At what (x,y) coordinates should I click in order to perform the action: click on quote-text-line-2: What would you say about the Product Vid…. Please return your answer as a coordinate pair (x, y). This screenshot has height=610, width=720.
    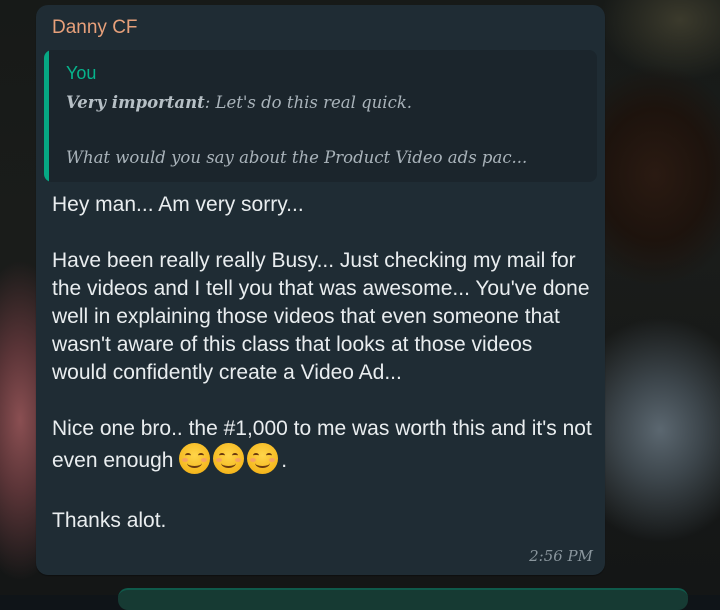
    Looking at the image, I should click on (297, 157).